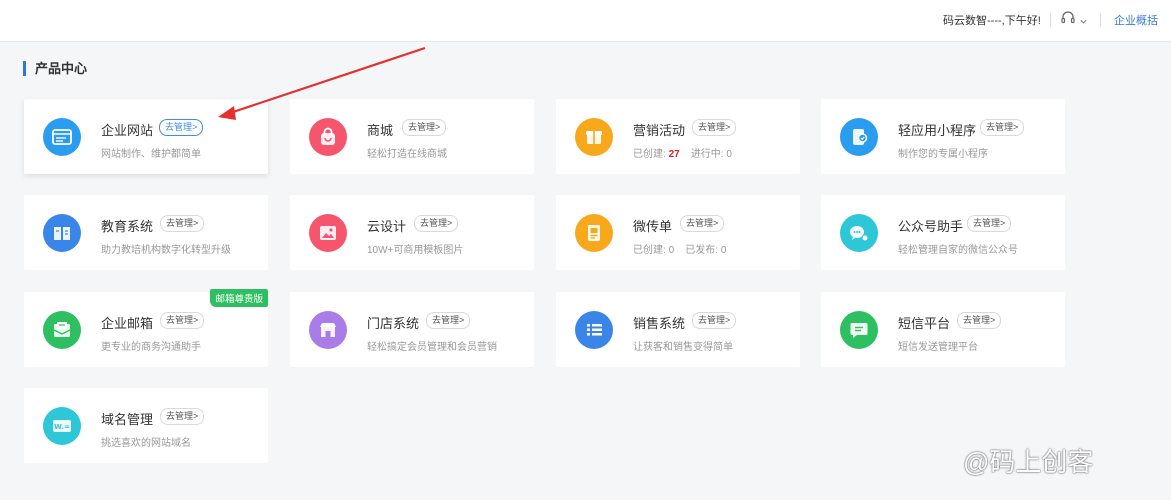 The height and width of the screenshot is (500, 1171). Describe the element at coordinates (322, 83) in the screenshot. I see `annotation-arrow` at that location.